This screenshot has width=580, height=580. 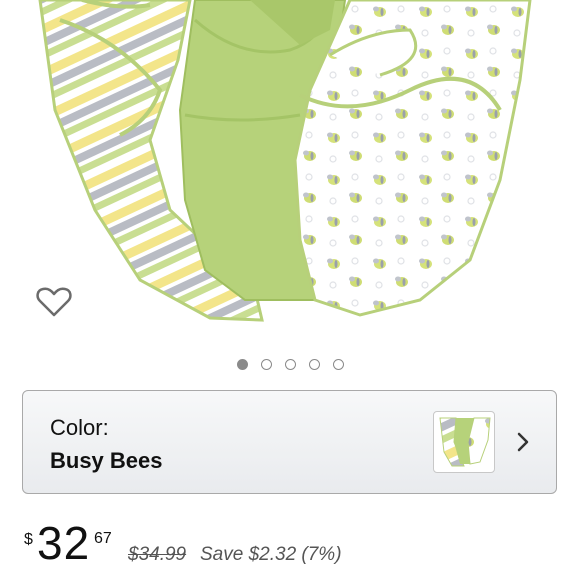 I want to click on savings-text: Save $2.32 (7%), so click(x=271, y=554).